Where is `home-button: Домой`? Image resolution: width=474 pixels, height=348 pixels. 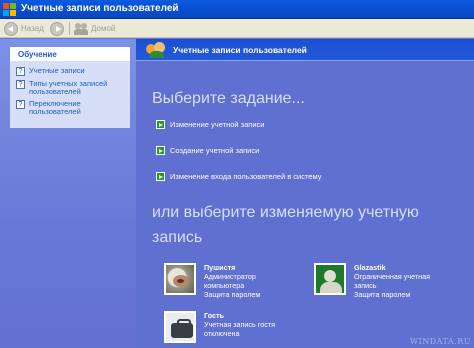 home-button: Домой is located at coordinates (94, 28).